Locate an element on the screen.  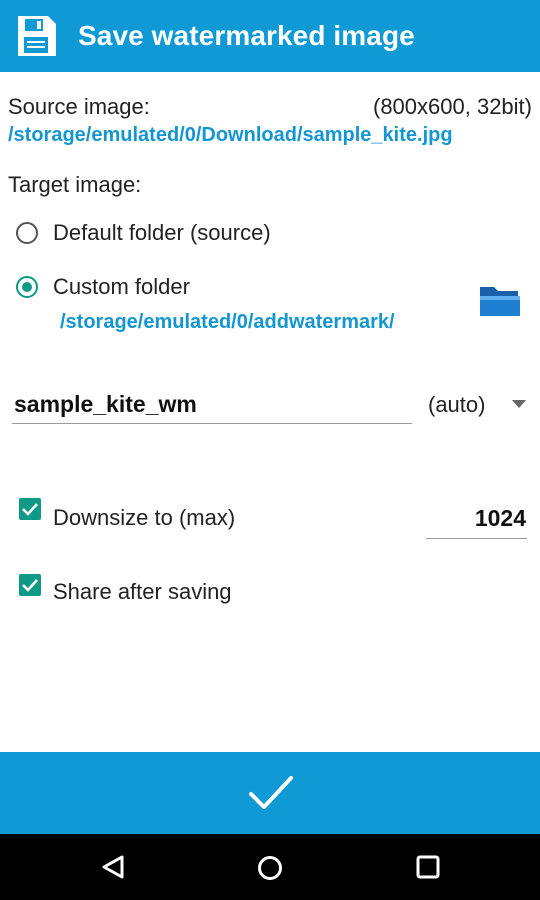
filename-underline is located at coordinates (212, 423).